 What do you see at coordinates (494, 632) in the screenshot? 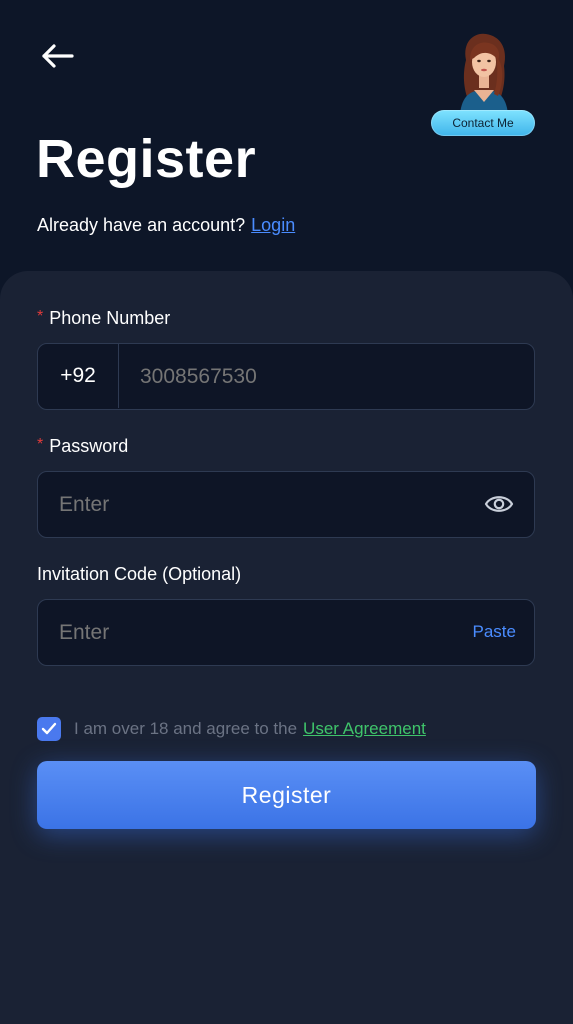
I see `paste-button: Paste` at bounding box center [494, 632].